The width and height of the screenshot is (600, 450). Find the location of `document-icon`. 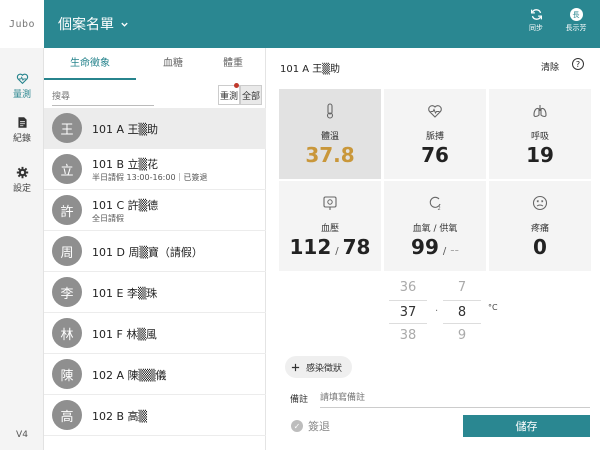

document-icon is located at coordinates (22, 122).